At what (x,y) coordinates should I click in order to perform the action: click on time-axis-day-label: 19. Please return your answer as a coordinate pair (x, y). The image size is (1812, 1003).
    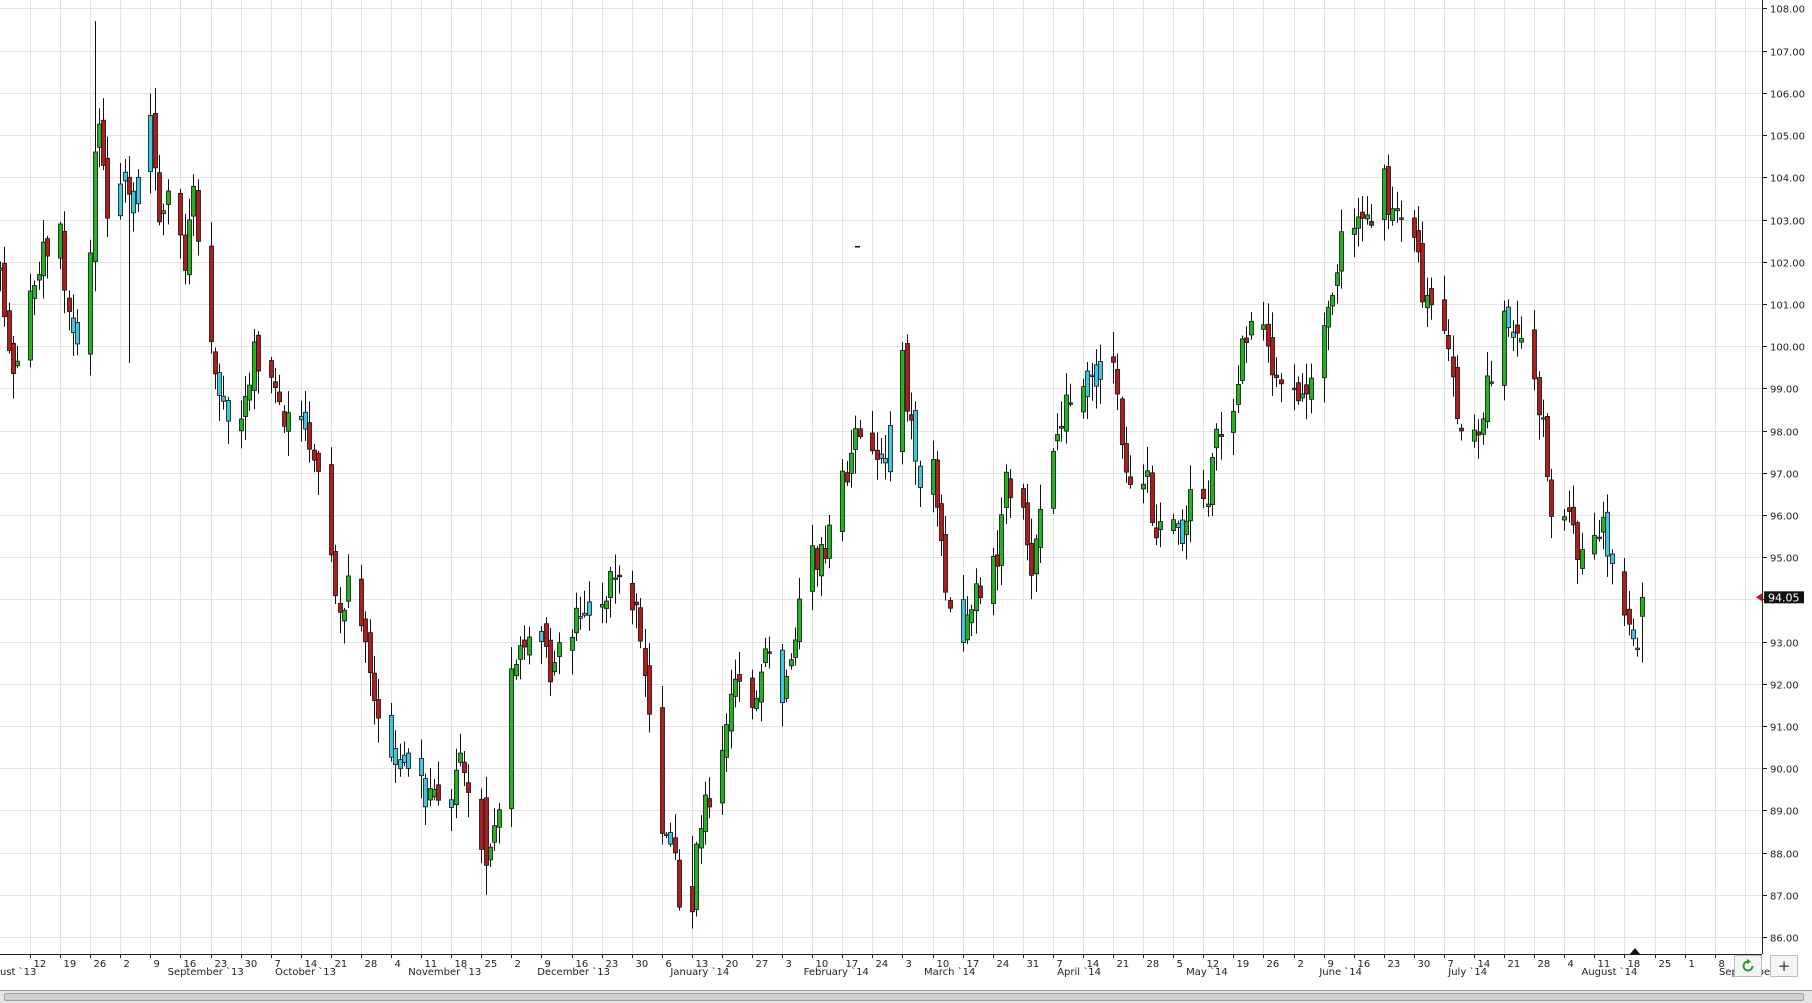
    Looking at the image, I should click on (70, 964).